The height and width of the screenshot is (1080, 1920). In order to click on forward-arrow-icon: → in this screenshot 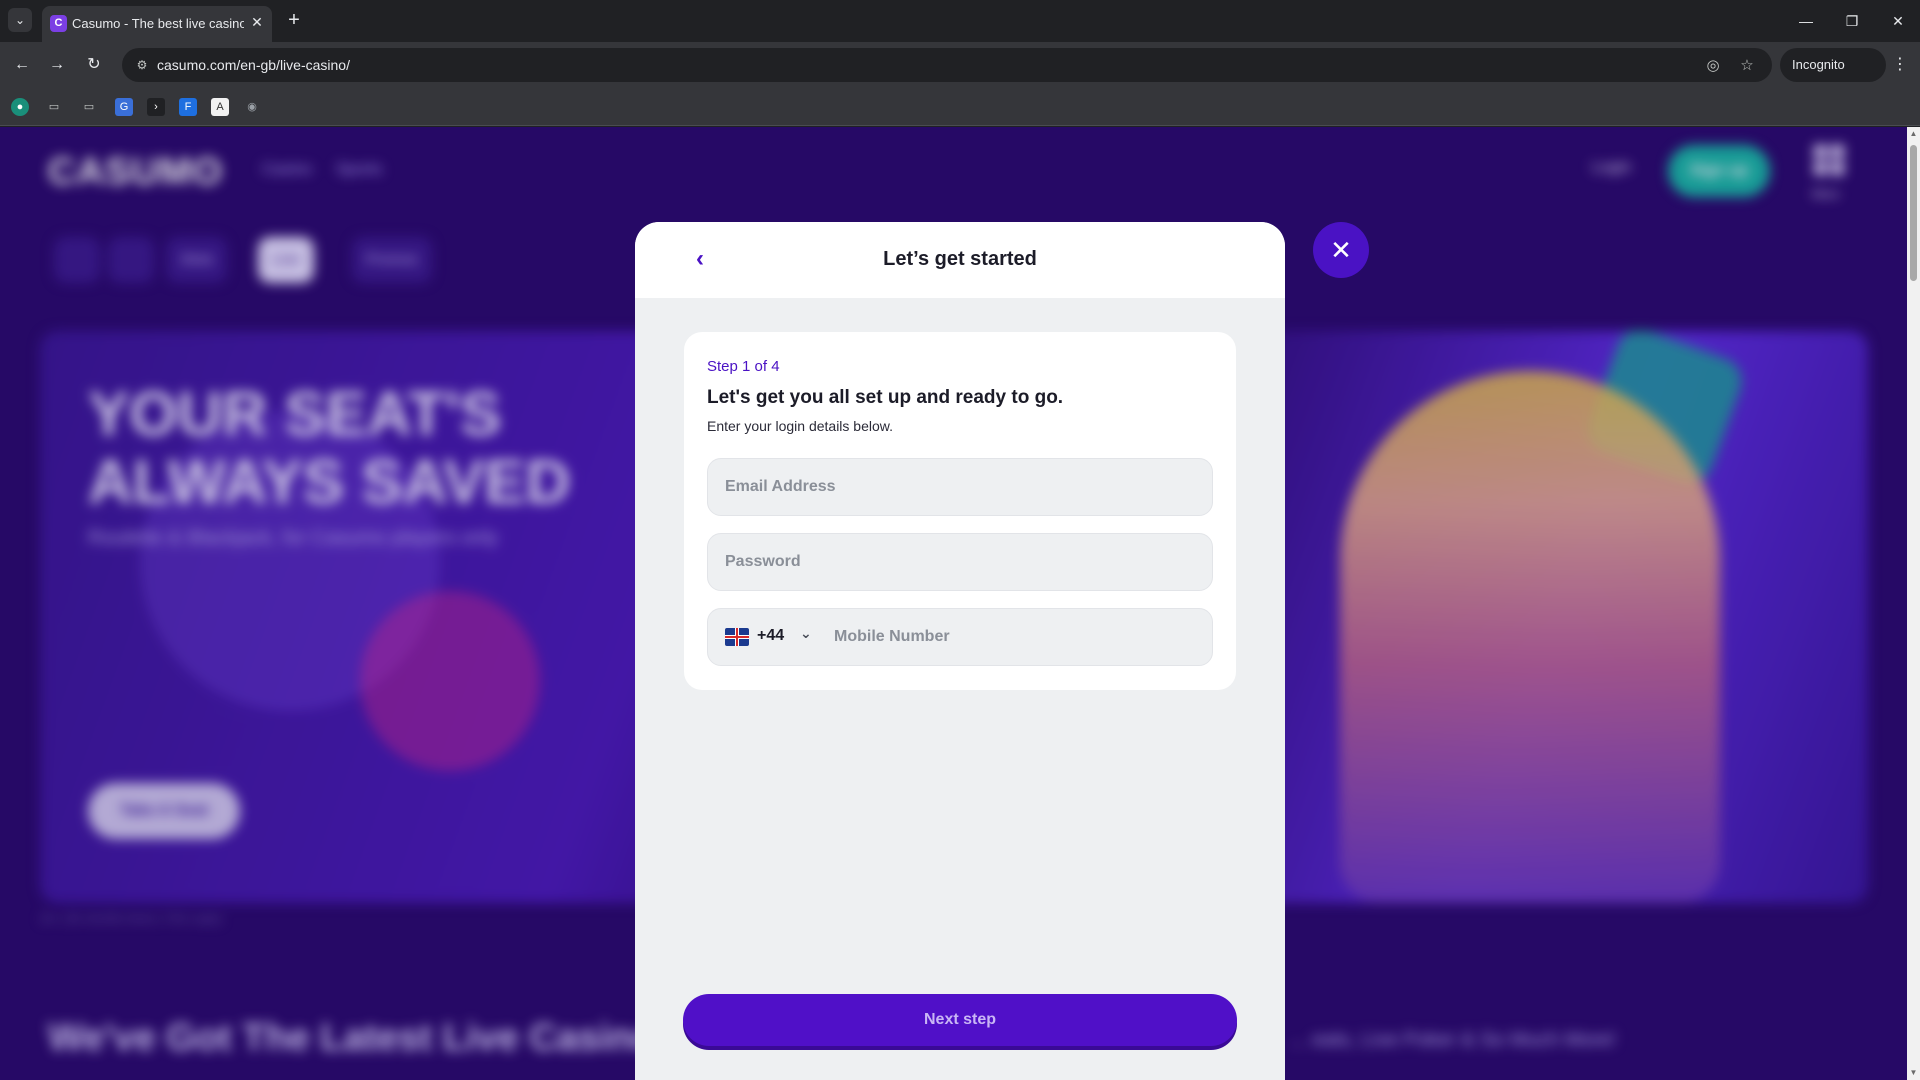, I will do `click(57, 65)`.